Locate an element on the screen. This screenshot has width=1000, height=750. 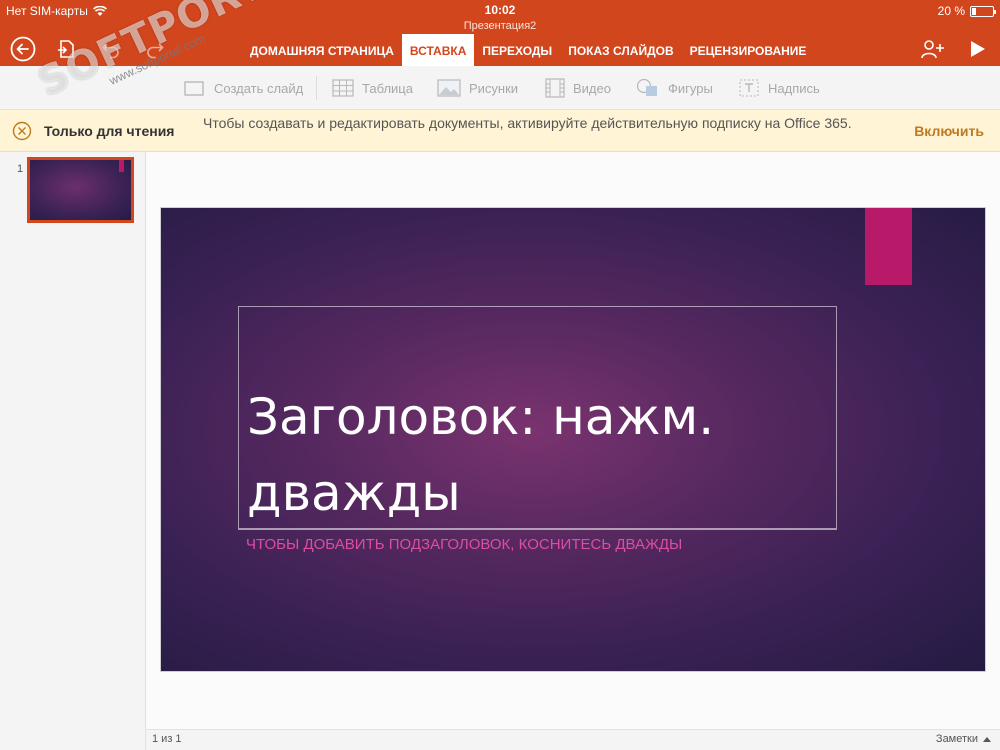
video-label: Видео is located at coordinates (592, 88).